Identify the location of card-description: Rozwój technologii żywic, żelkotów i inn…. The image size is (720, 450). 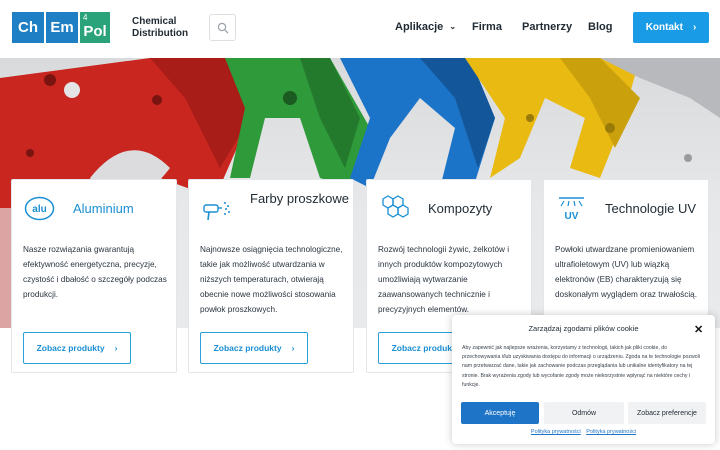
(444, 279).